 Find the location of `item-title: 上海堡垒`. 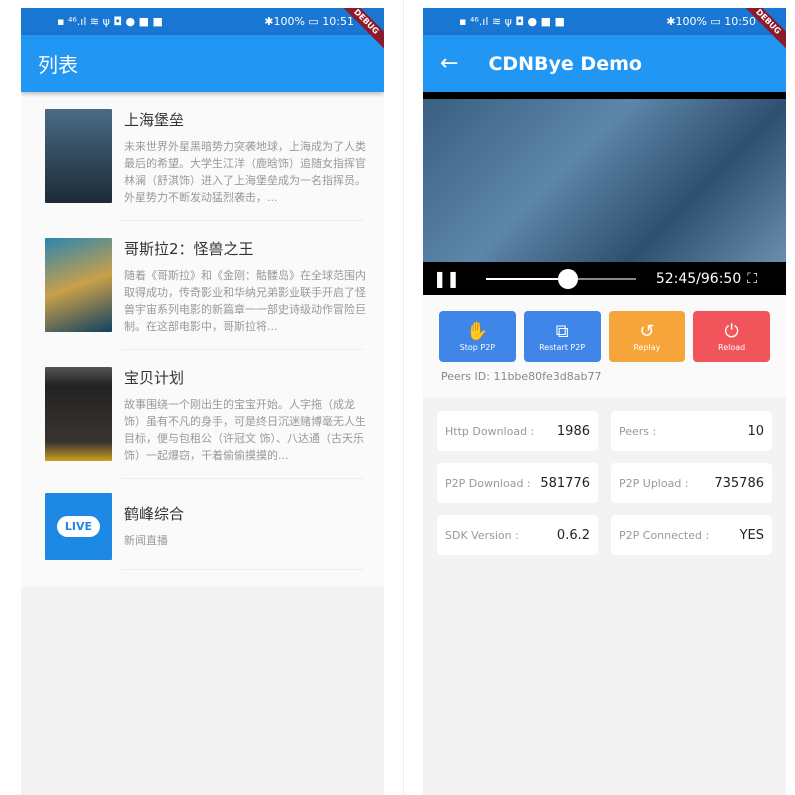

item-title: 上海堡垒 is located at coordinates (154, 120).